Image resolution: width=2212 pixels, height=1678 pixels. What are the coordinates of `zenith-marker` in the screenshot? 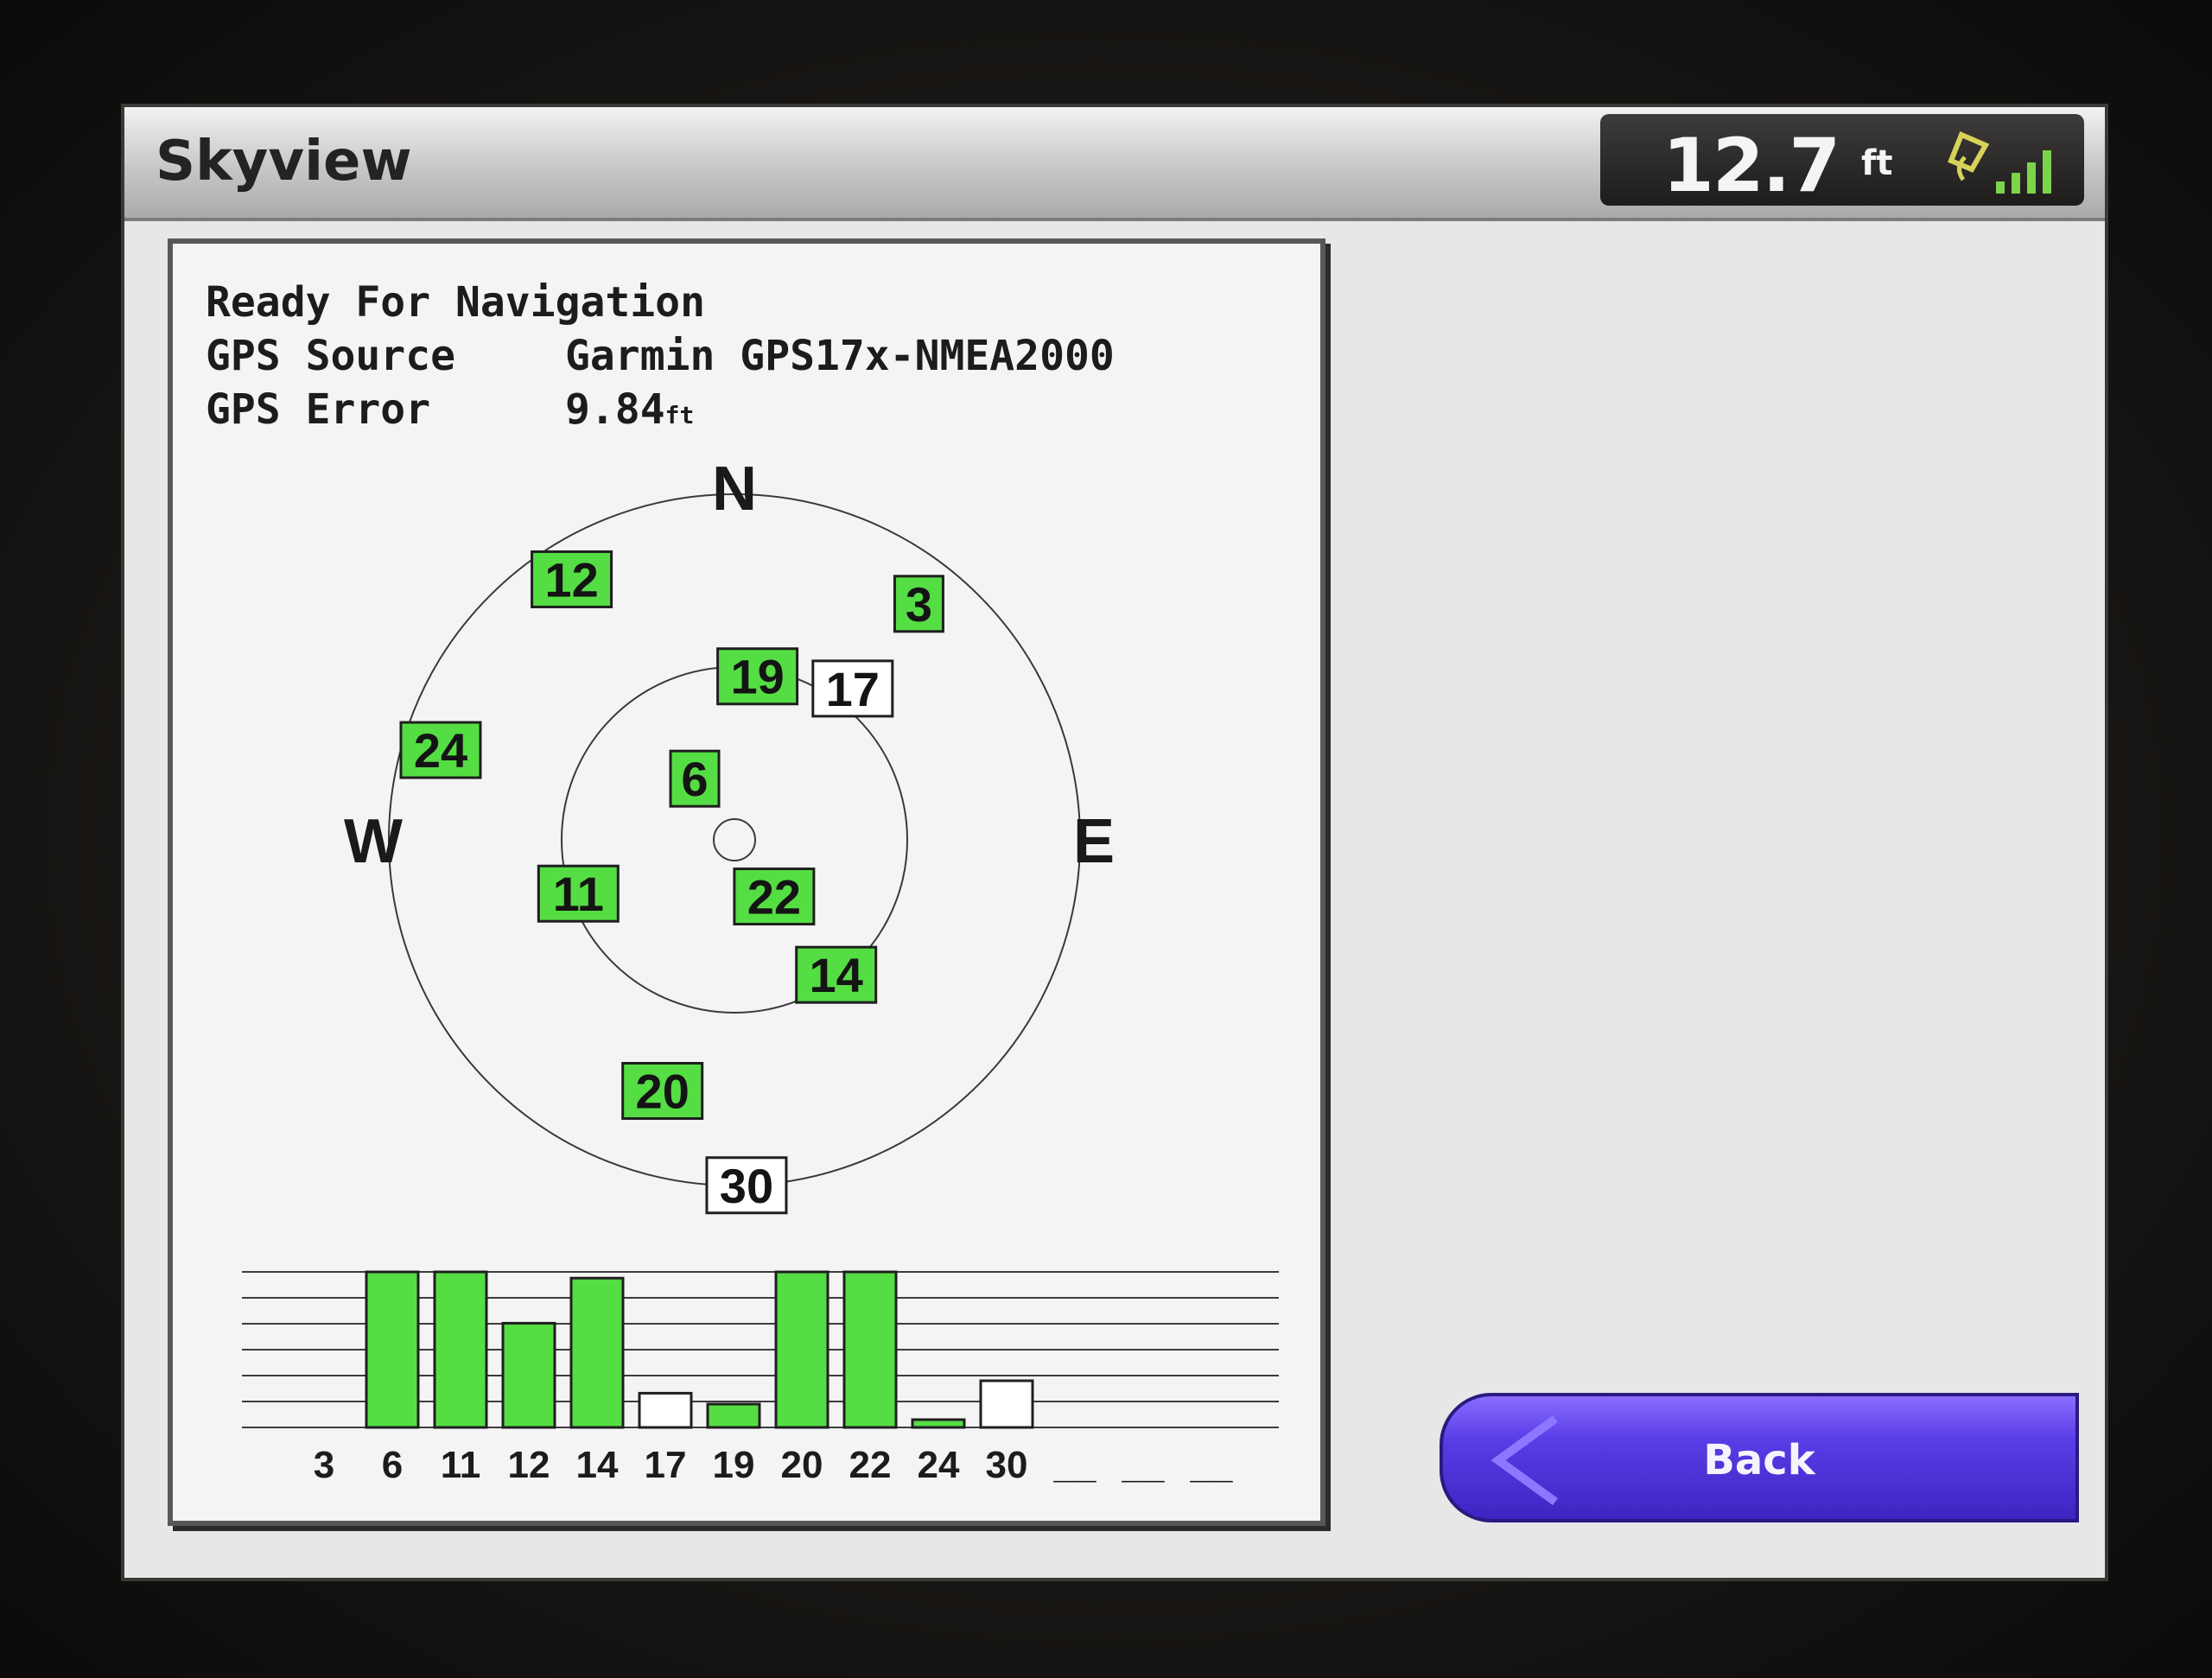 It's located at (734, 840).